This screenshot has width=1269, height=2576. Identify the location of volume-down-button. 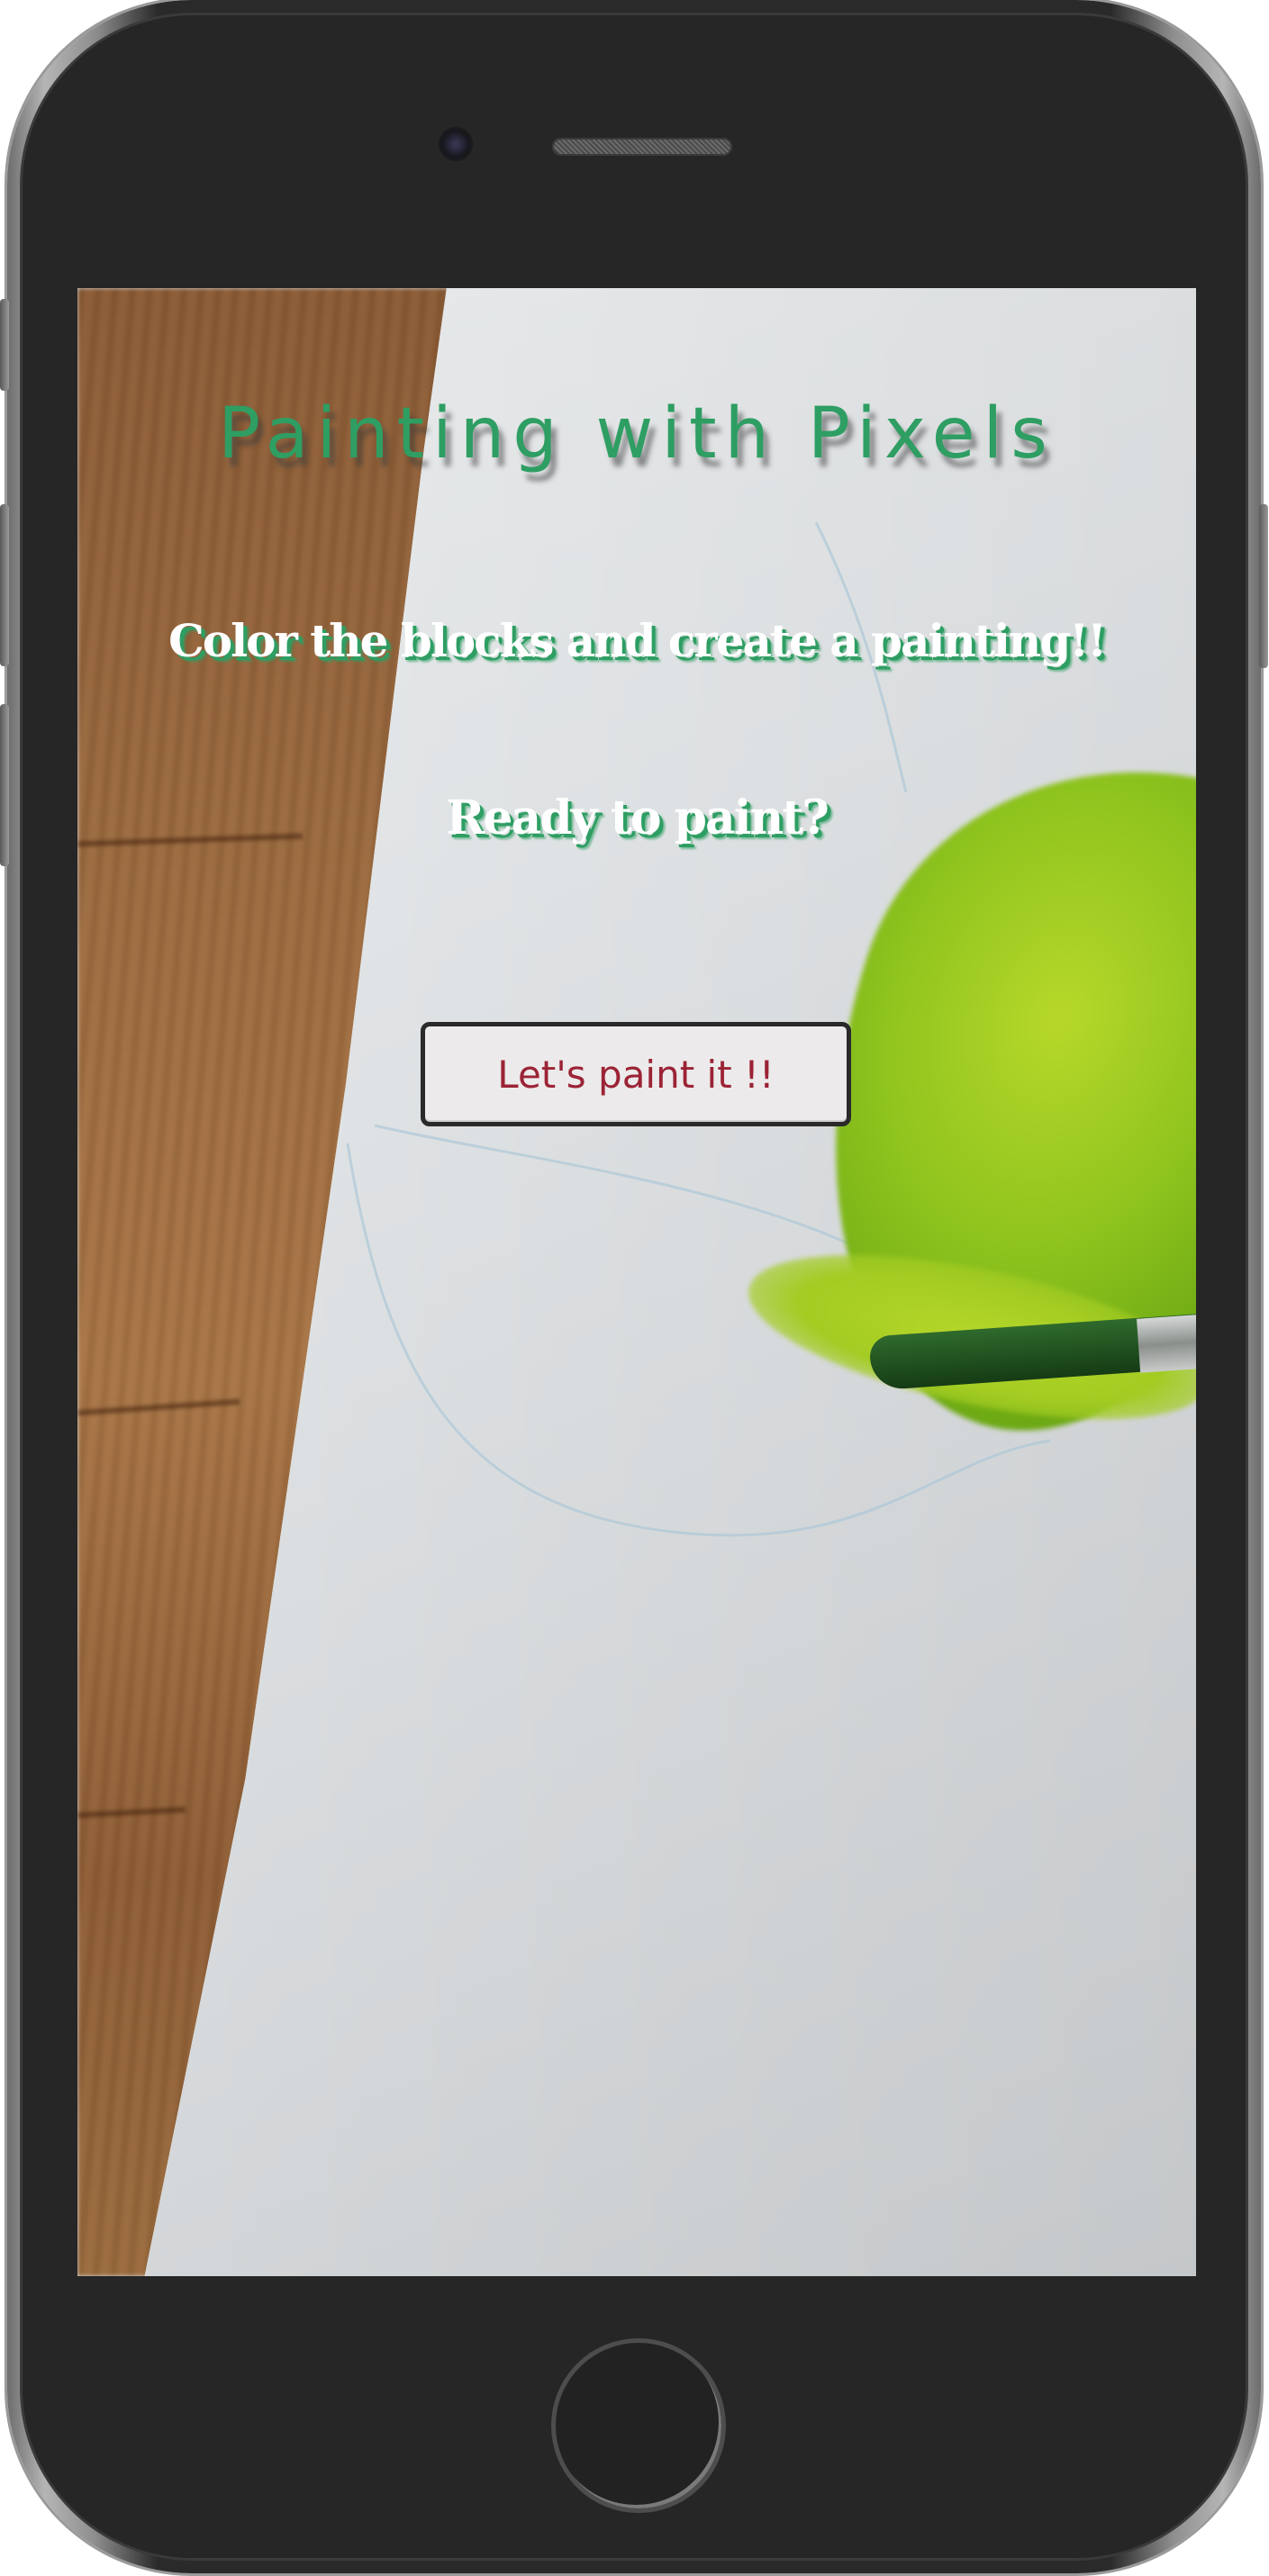
(4, 785).